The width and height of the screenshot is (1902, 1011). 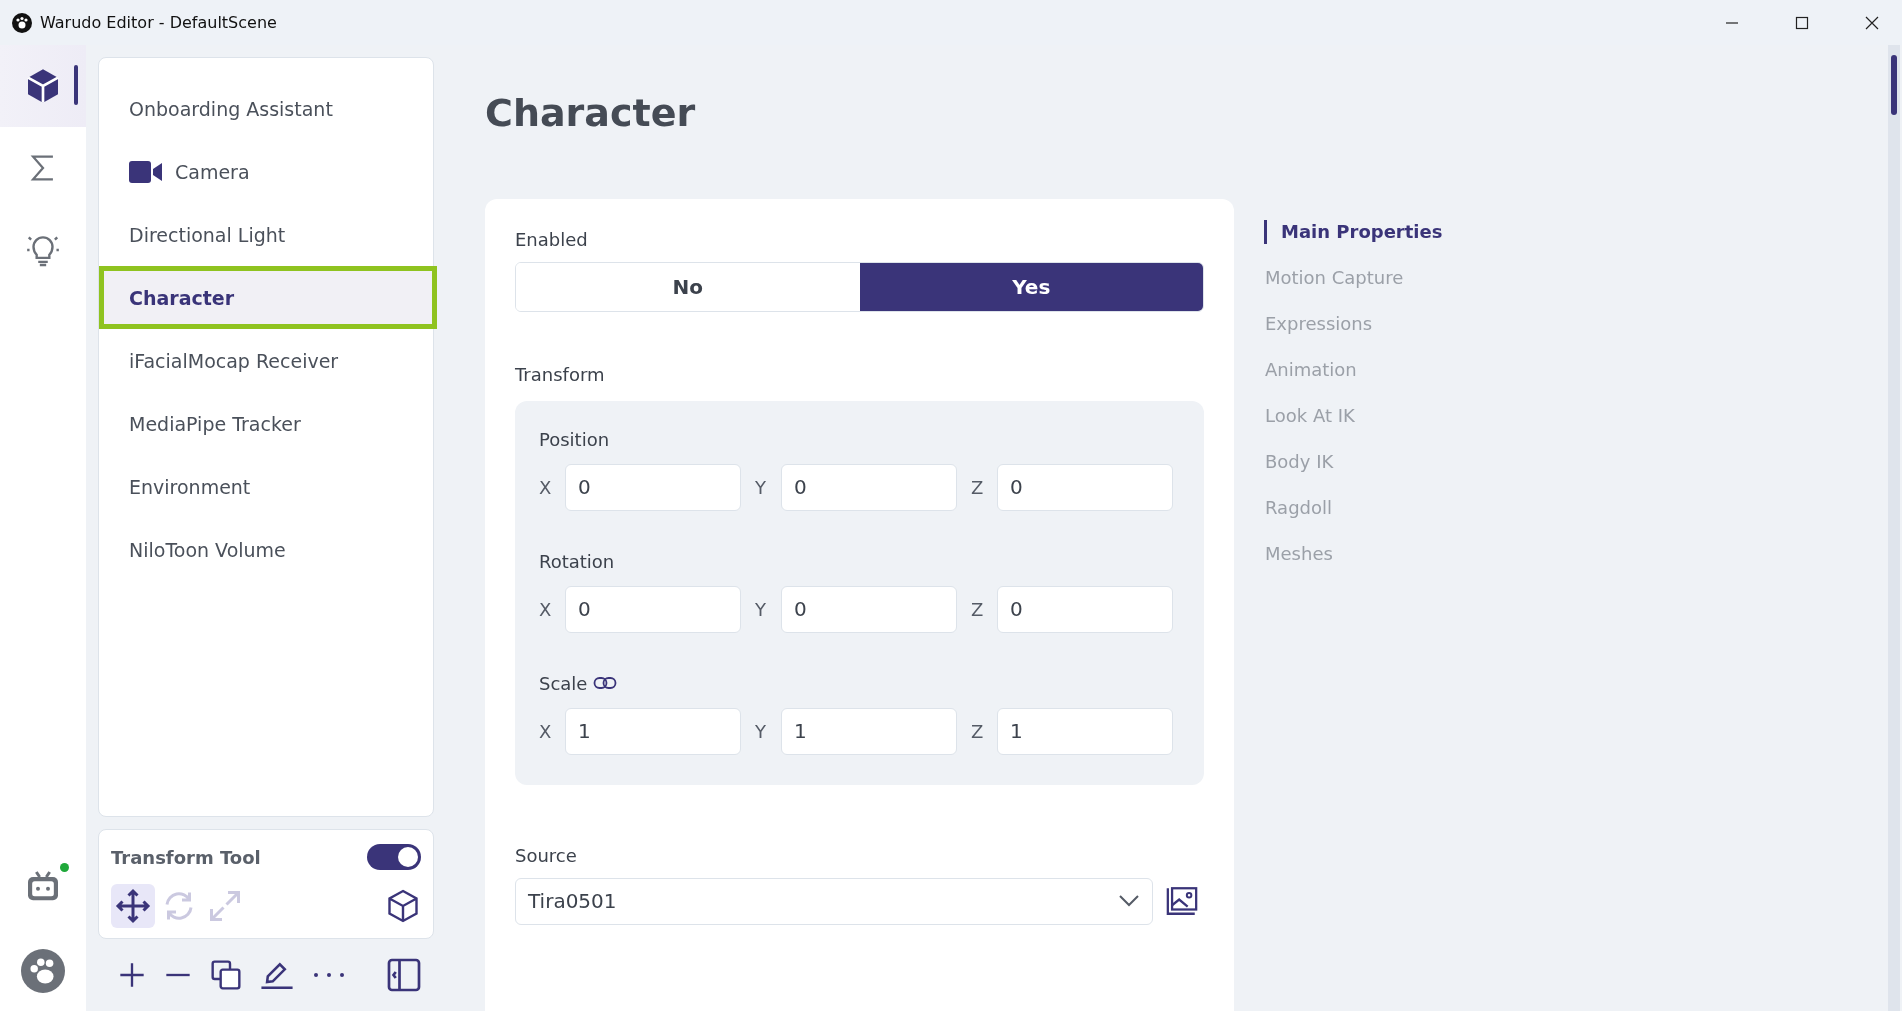 What do you see at coordinates (560, 374) in the screenshot?
I see `transform-label: Transform` at bounding box center [560, 374].